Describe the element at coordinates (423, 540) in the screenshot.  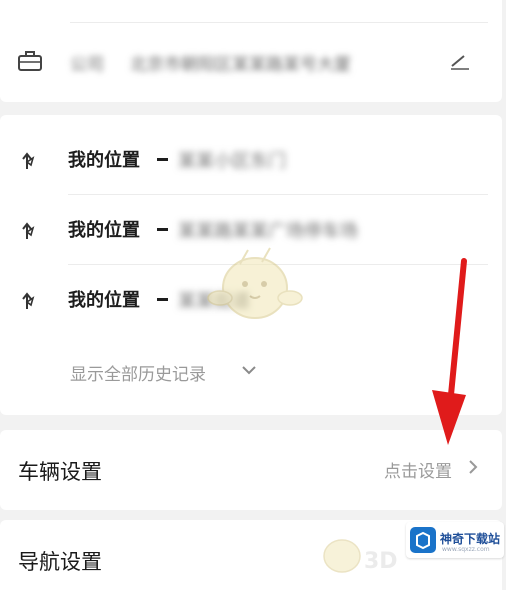
I see `site-logo-icon` at that location.